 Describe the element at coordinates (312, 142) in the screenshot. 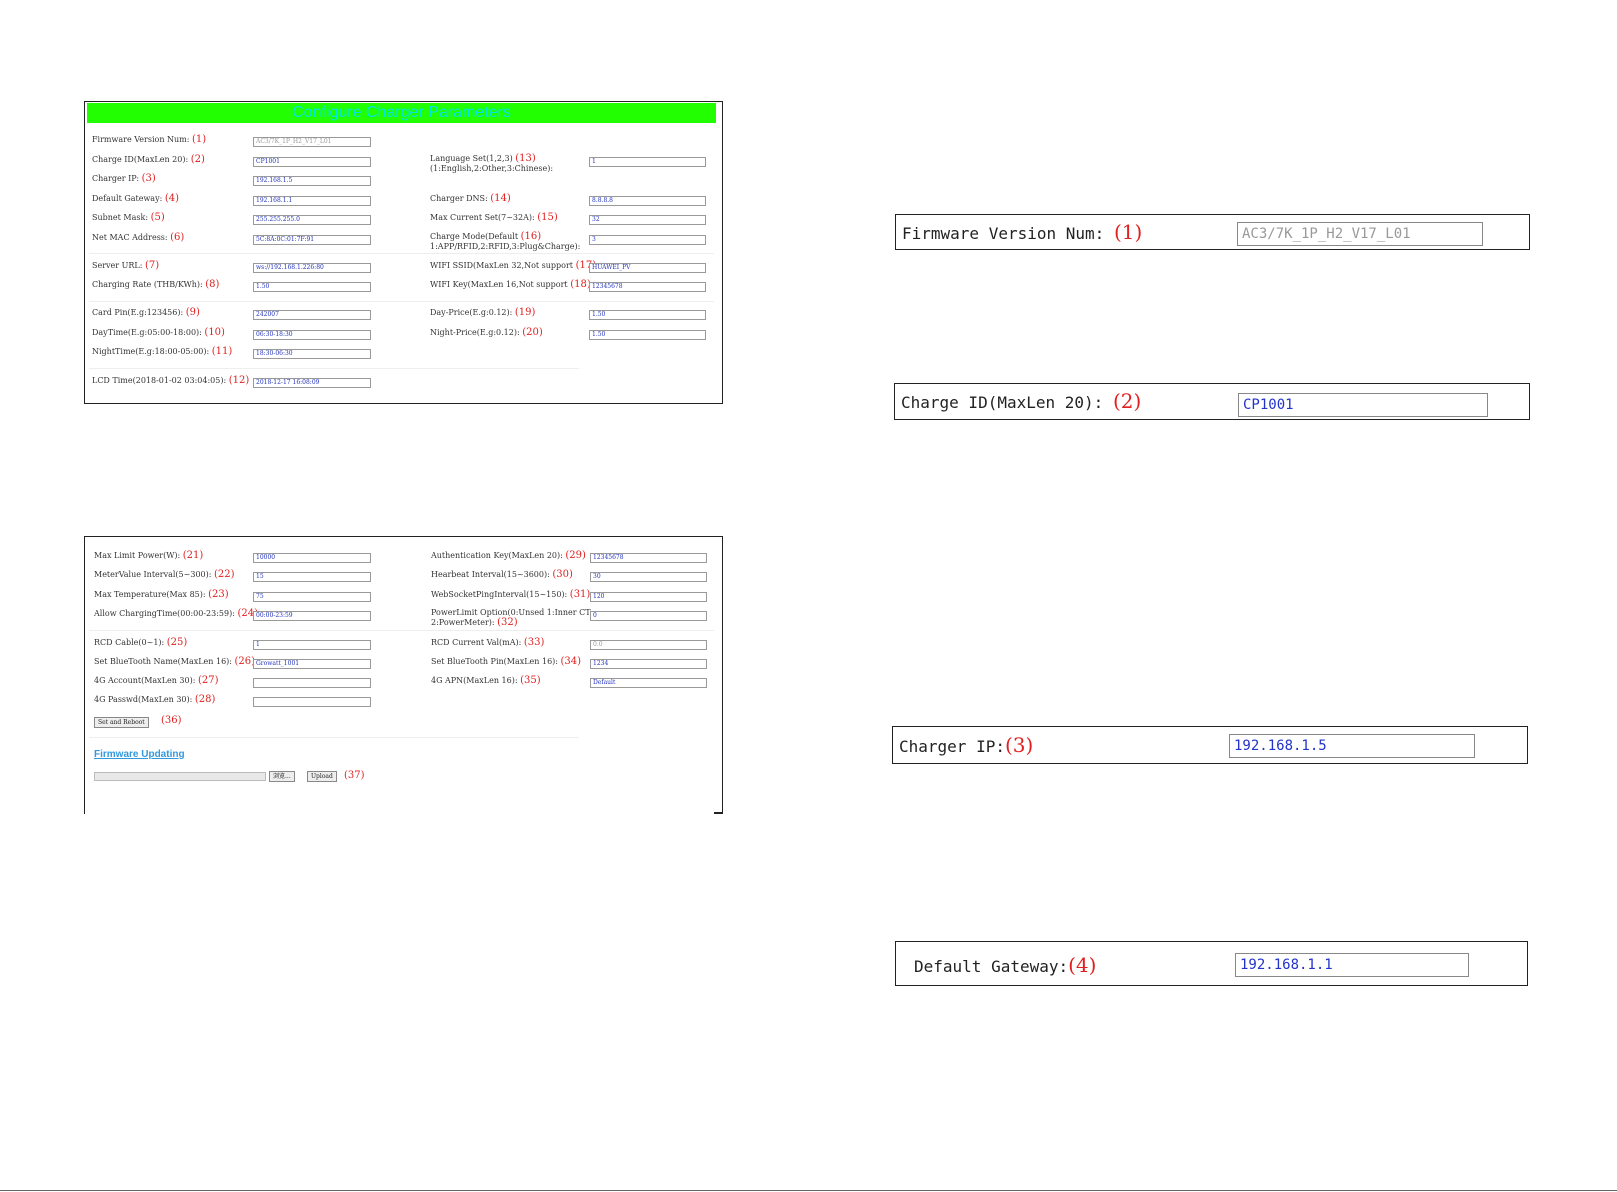

I see `firmware-version-field: AC3/7K_1P_H2_V17_L01` at that location.